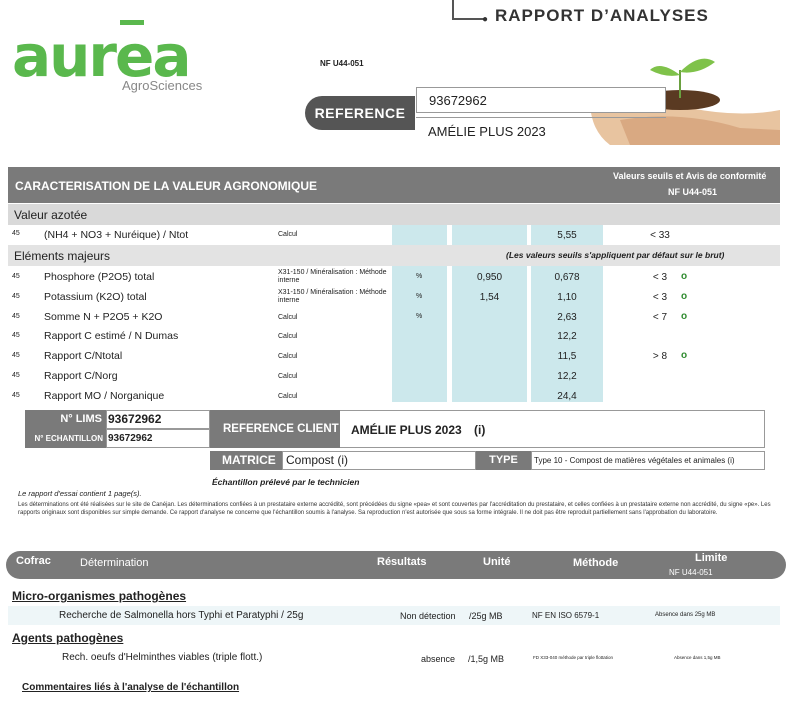 The width and height of the screenshot is (786, 702). What do you see at coordinates (80, 493) in the screenshot?
I see `pages-note: Le rapport d'essai contient 1 page(s).` at bounding box center [80, 493].